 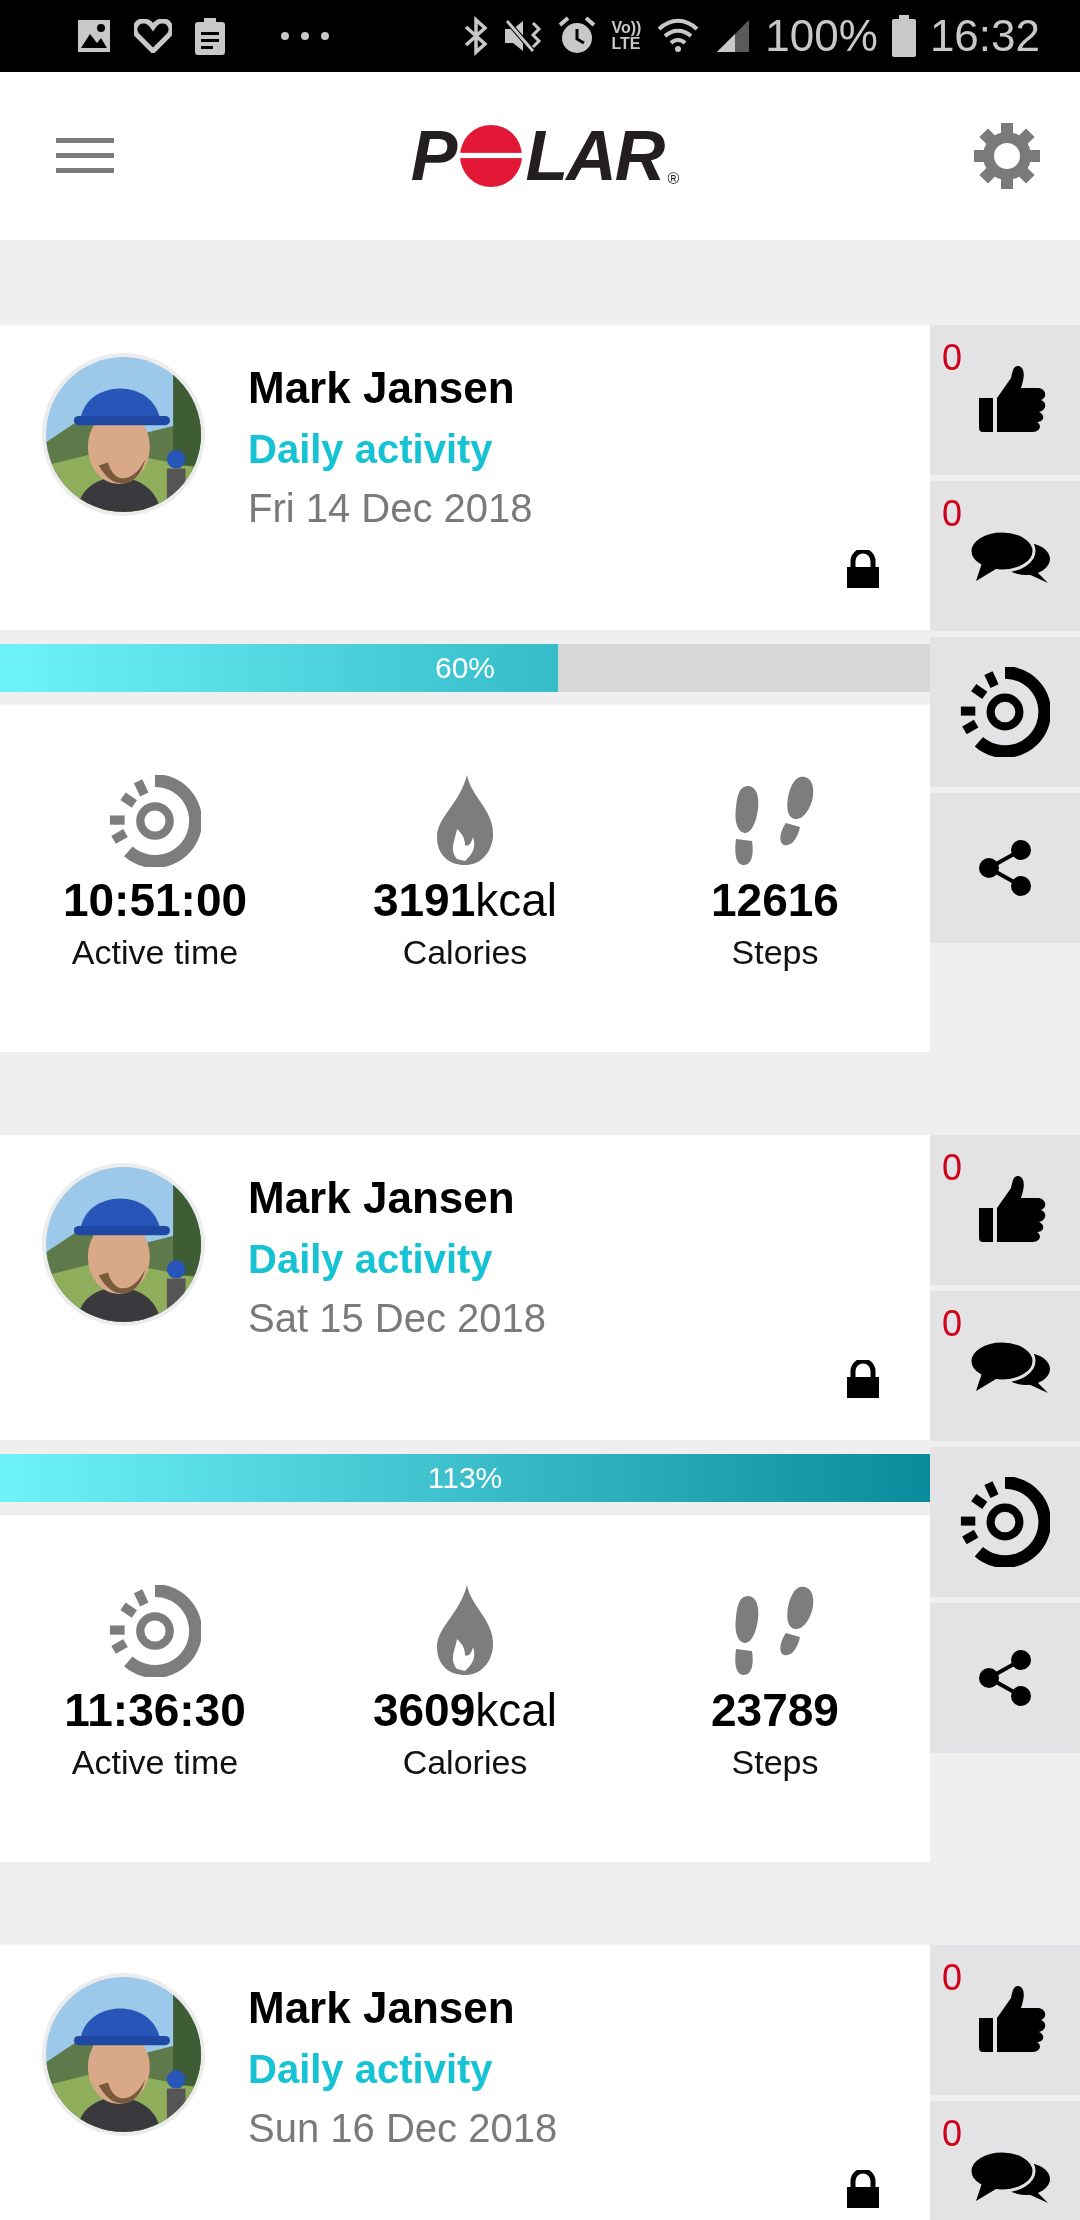 What do you see at coordinates (433, 156) in the screenshot?
I see `logo-text: P` at bounding box center [433, 156].